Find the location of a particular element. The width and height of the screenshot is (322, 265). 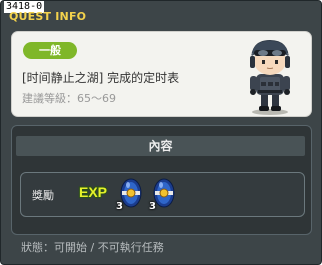

window-title: QUEST INFO is located at coordinates (48, 16).